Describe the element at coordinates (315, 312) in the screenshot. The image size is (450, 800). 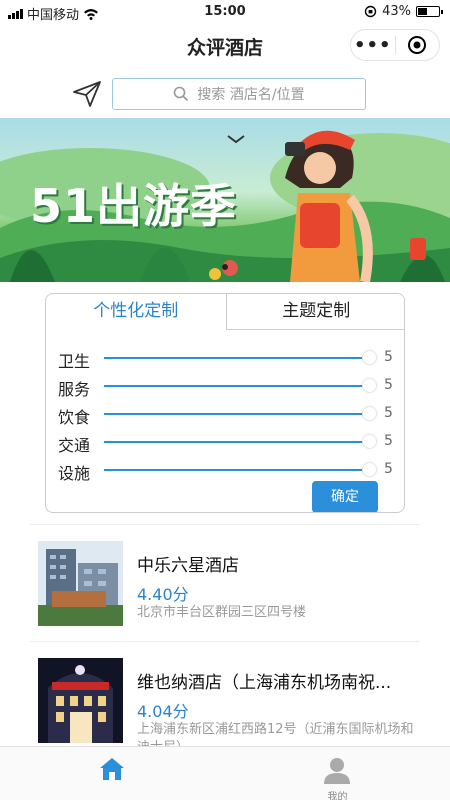
I see `tab-theme: 主题定制` at that location.